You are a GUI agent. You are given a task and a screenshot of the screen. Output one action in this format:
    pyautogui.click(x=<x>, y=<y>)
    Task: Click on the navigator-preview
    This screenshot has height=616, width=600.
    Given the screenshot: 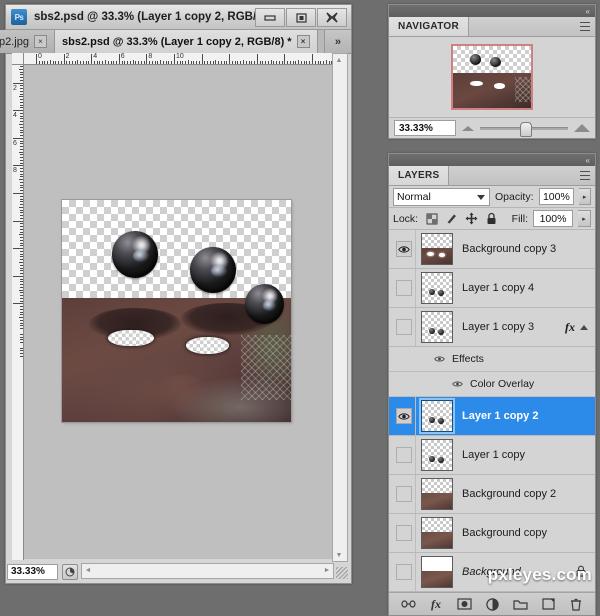 What is the action you would take?
    pyautogui.click(x=492, y=77)
    